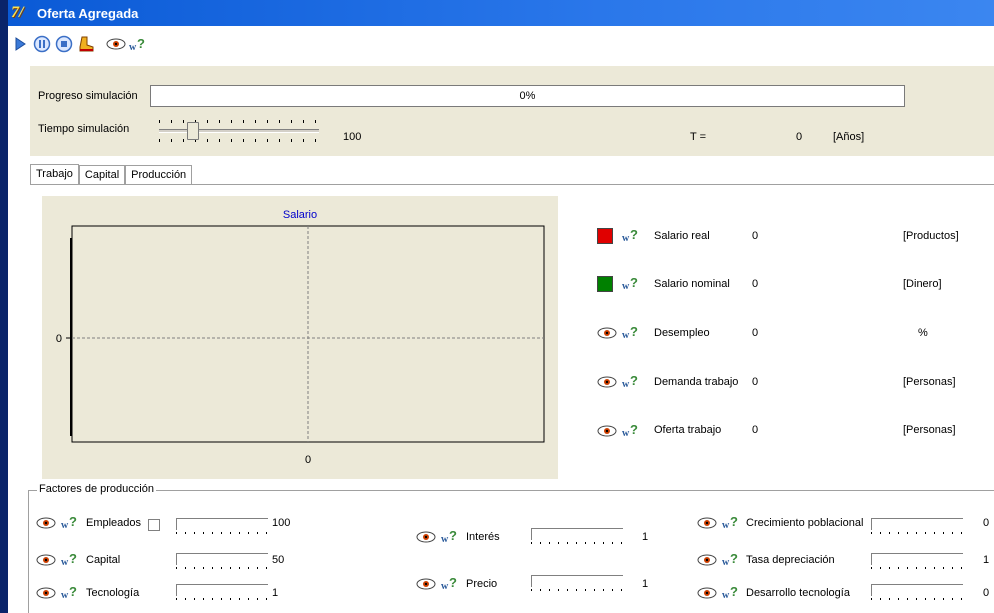 The width and height of the screenshot is (994, 613). I want to click on depreciacion-eye-icon, so click(707, 560).